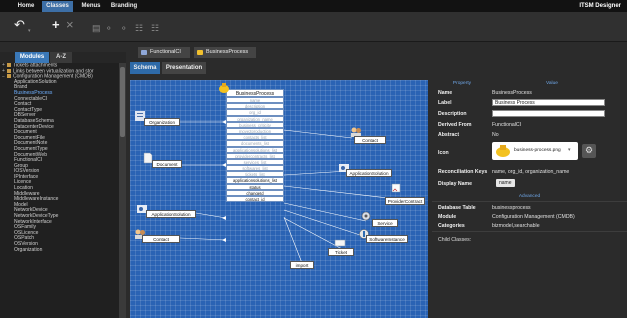 The image size is (627, 318). I want to click on name-value: BusinessProcess, so click(512, 93).